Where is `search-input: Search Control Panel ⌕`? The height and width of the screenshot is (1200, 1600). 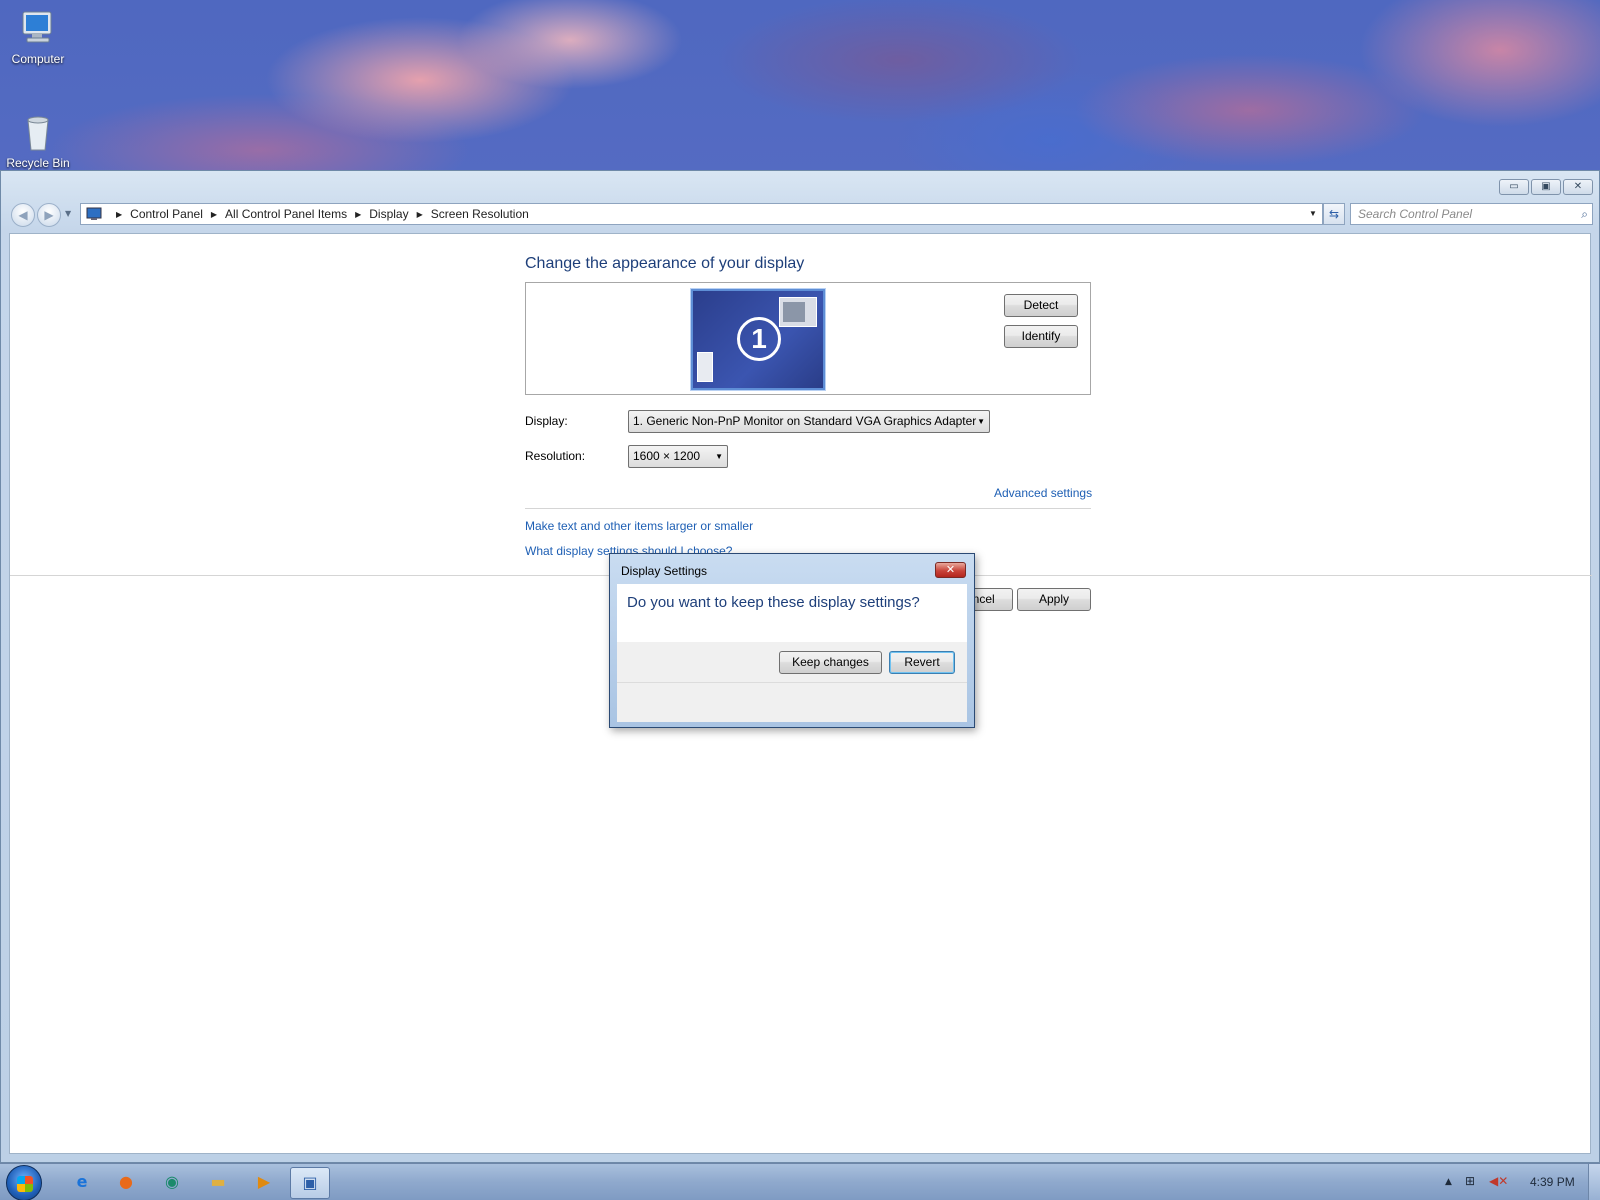
search-input: Search Control Panel ⌕ is located at coordinates (1471, 214).